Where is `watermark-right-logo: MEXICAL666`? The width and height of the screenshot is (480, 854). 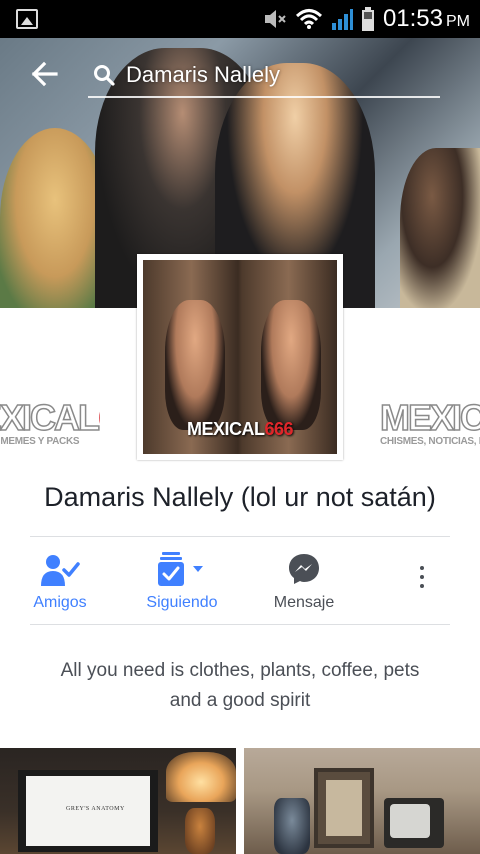
watermark-right-logo: MEXICAL666 is located at coordinates (430, 418).